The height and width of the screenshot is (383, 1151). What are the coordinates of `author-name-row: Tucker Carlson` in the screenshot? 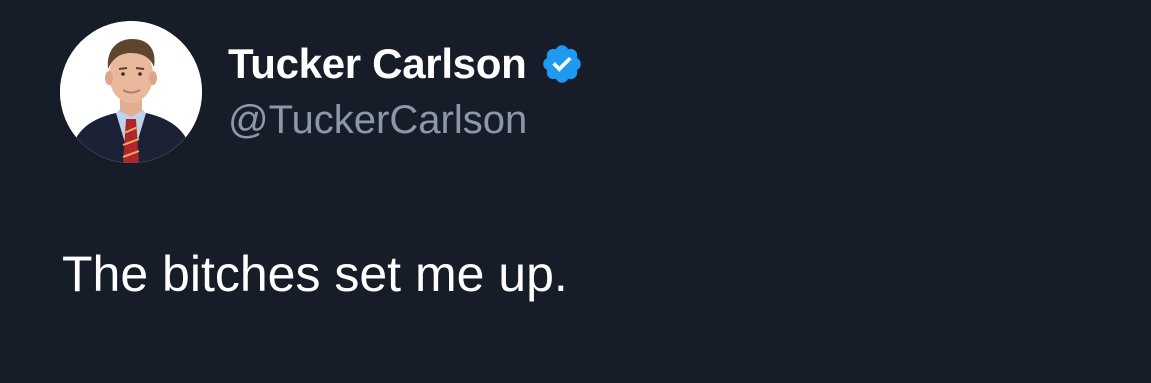 It's located at (406, 64).